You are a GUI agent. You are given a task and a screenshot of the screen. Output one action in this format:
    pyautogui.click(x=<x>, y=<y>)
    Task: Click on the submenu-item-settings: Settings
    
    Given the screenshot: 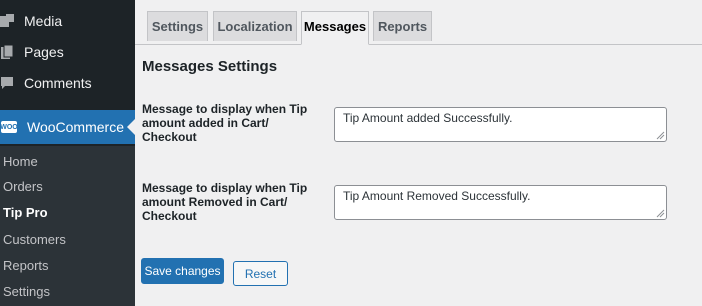 What is the action you would take?
    pyautogui.click(x=26, y=292)
    